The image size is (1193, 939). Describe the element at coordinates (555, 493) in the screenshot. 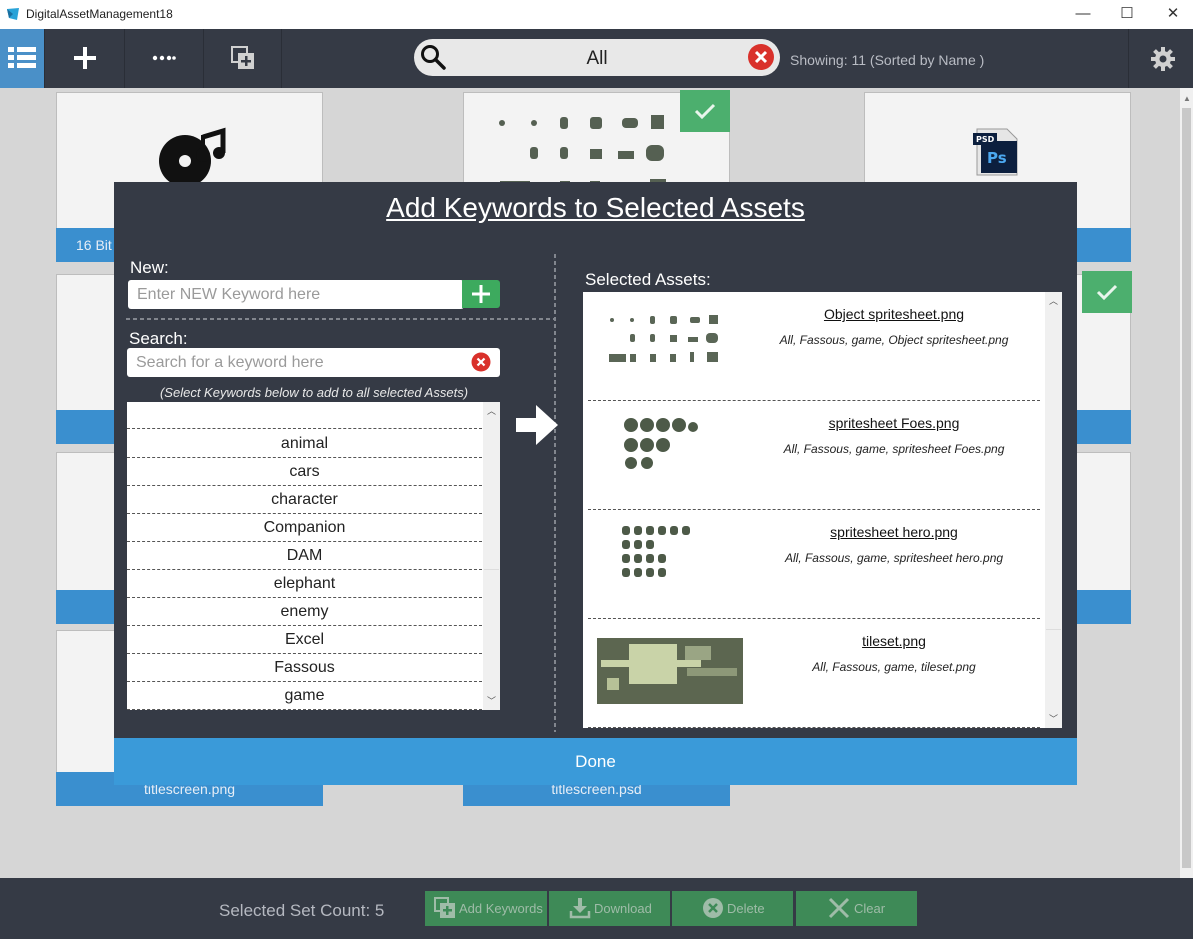

I see `vertical-divider` at that location.